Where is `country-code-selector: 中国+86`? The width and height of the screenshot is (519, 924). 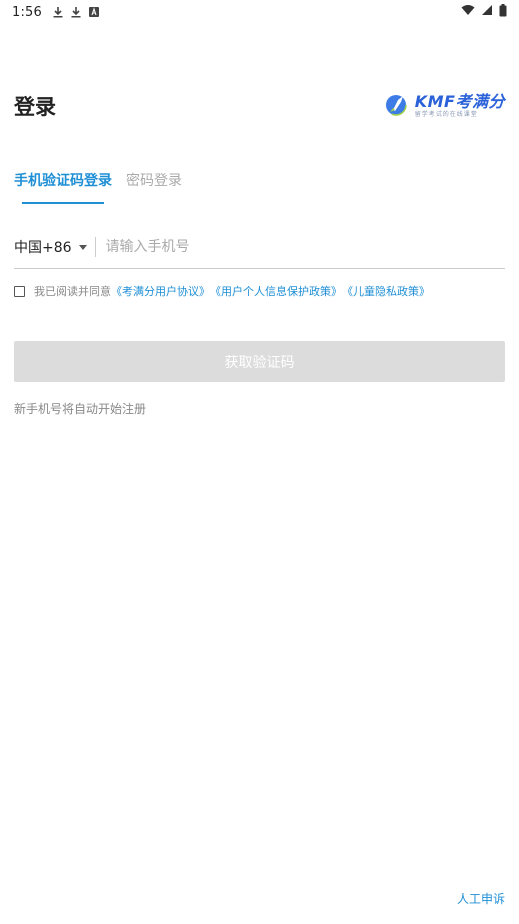
country-code-selector: 中国+86 is located at coordinates (50, 247).